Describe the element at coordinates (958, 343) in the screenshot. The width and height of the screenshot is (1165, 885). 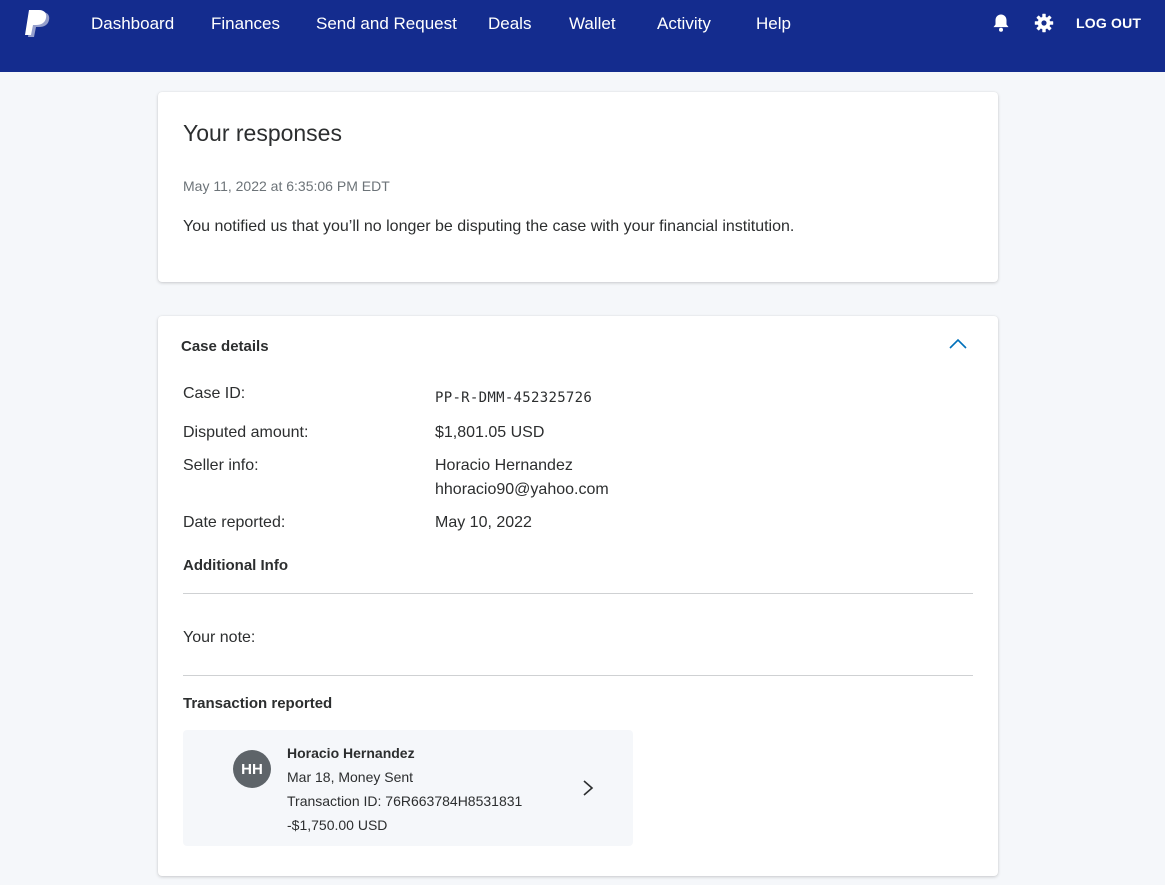
I see `chevron-up-icon` at that location.